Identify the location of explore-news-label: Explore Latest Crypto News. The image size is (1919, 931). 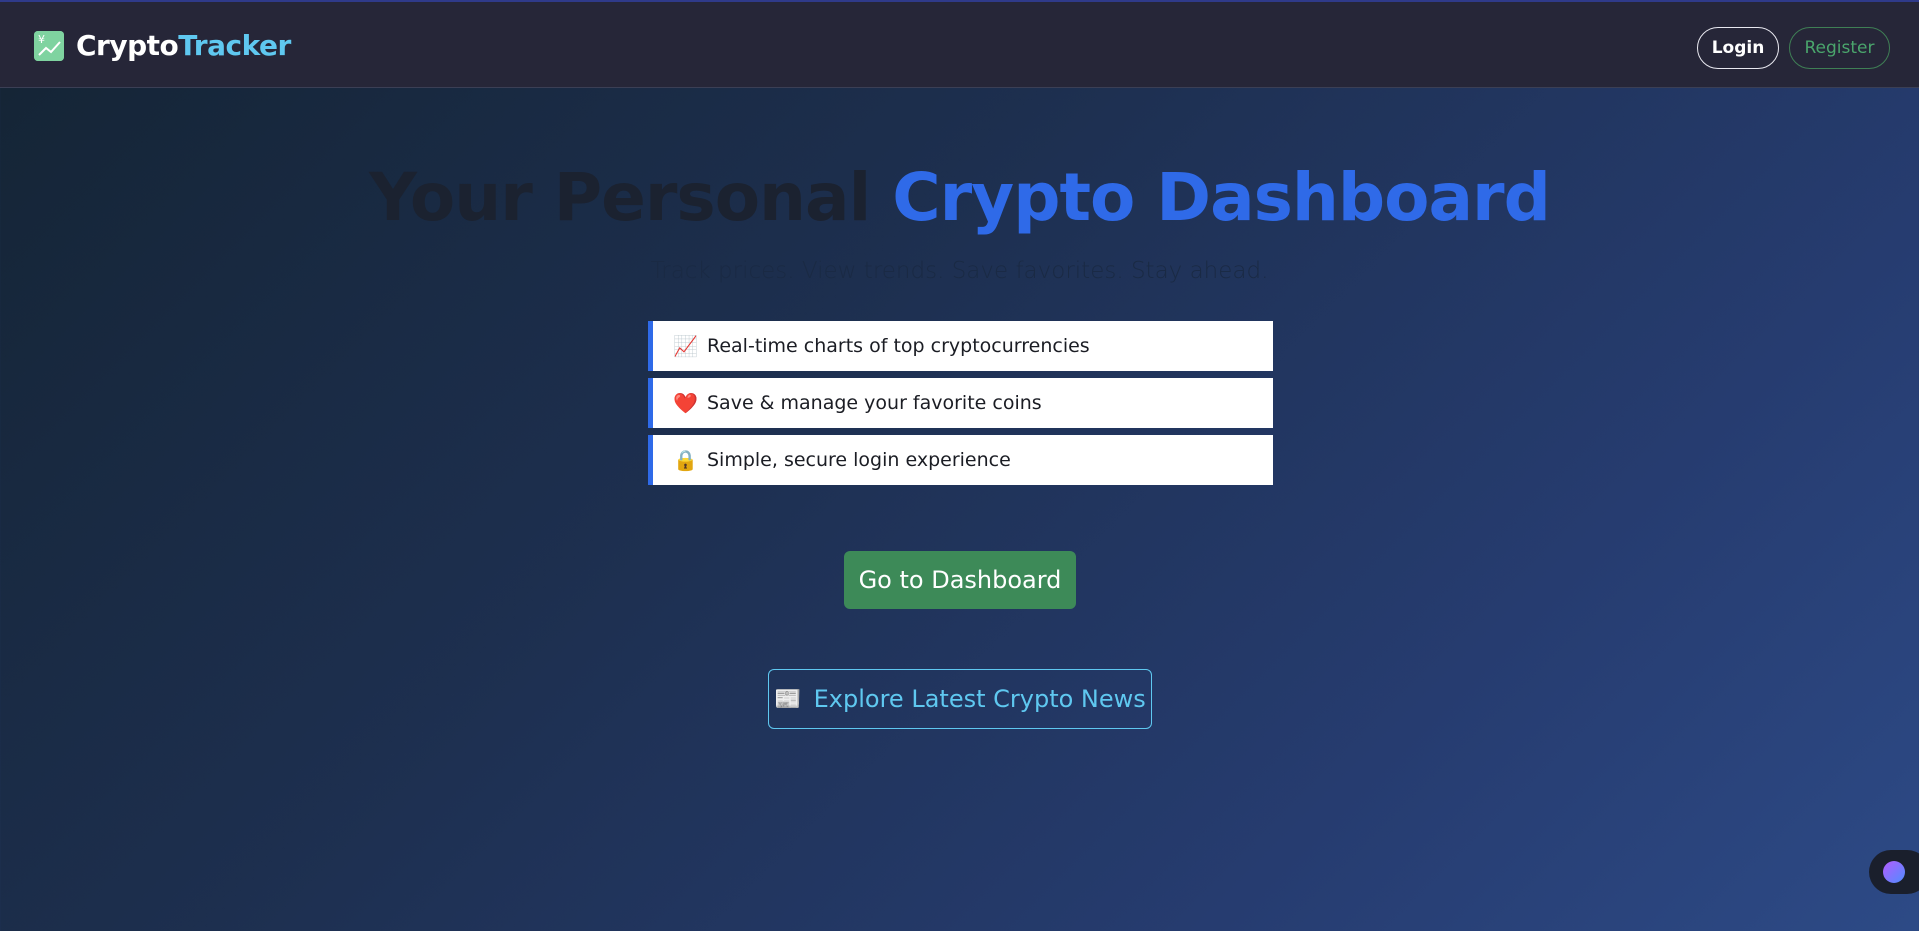
(979, 699).